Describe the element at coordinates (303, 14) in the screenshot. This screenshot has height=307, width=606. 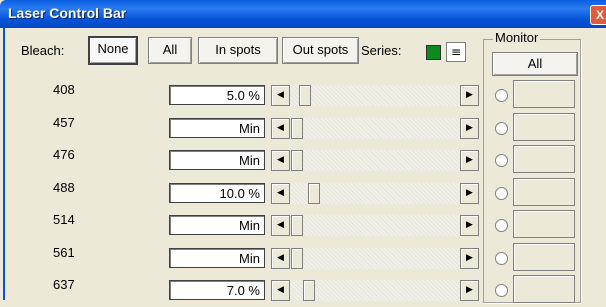
I see `title-bar: Laser Control Bar X` at that location.